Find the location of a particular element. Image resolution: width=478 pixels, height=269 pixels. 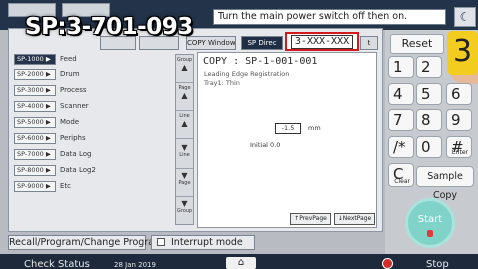

sp-group-code: SP-6000 is located at coordinates (30, 138).